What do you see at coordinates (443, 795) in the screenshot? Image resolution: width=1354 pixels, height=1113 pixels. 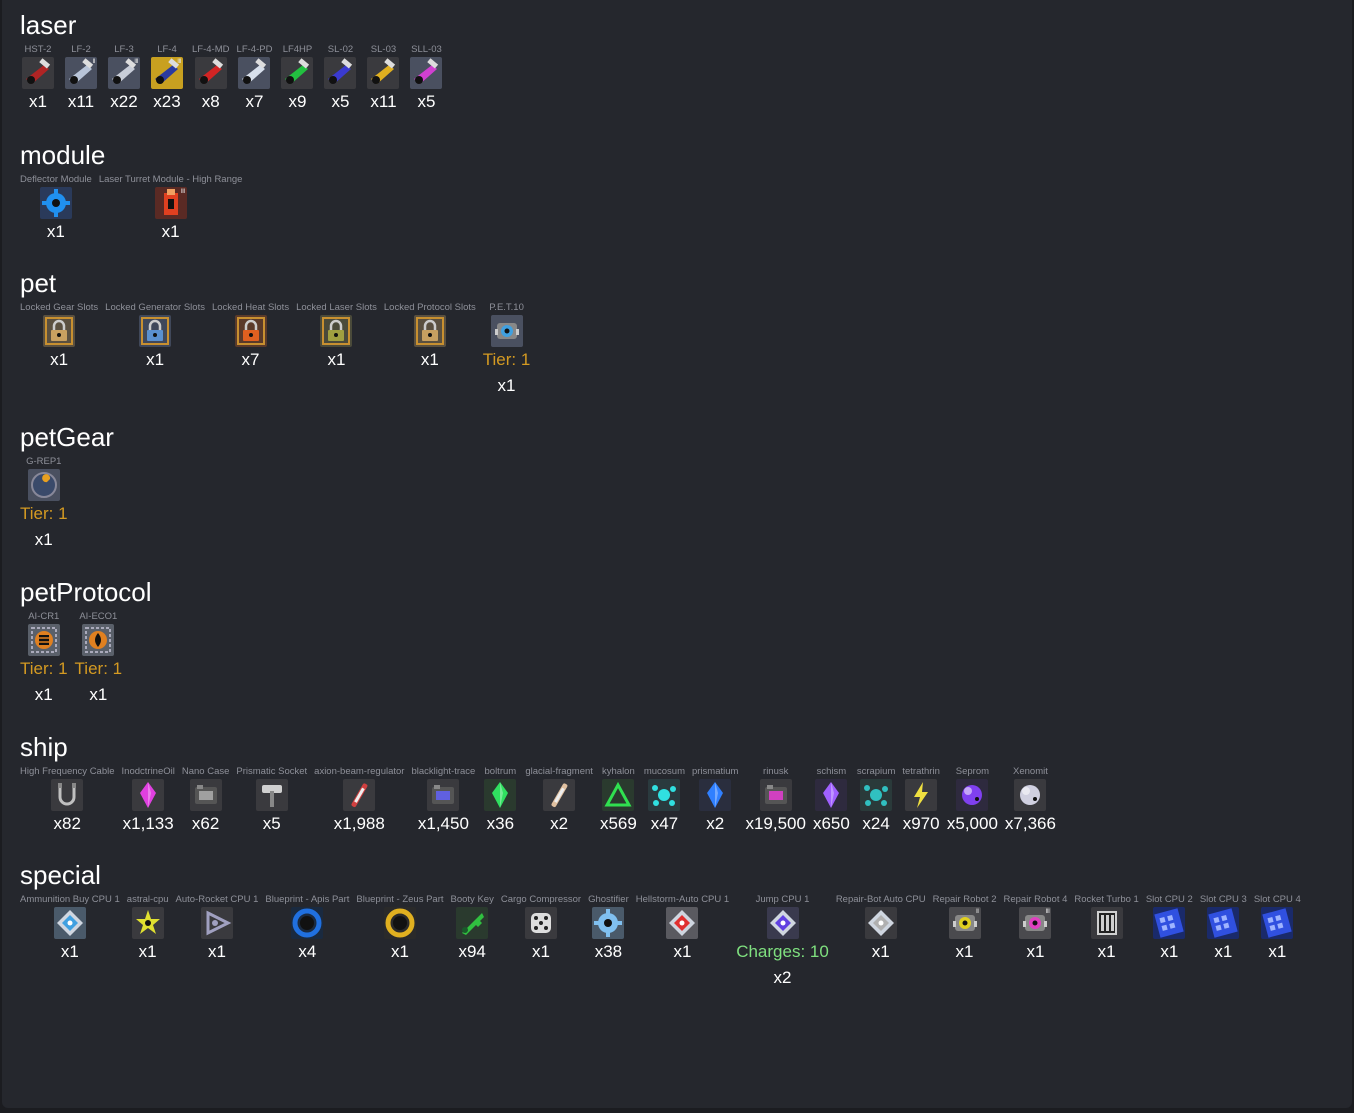 I see `blacklight-trace-icon` at bounding box center [443, 795].